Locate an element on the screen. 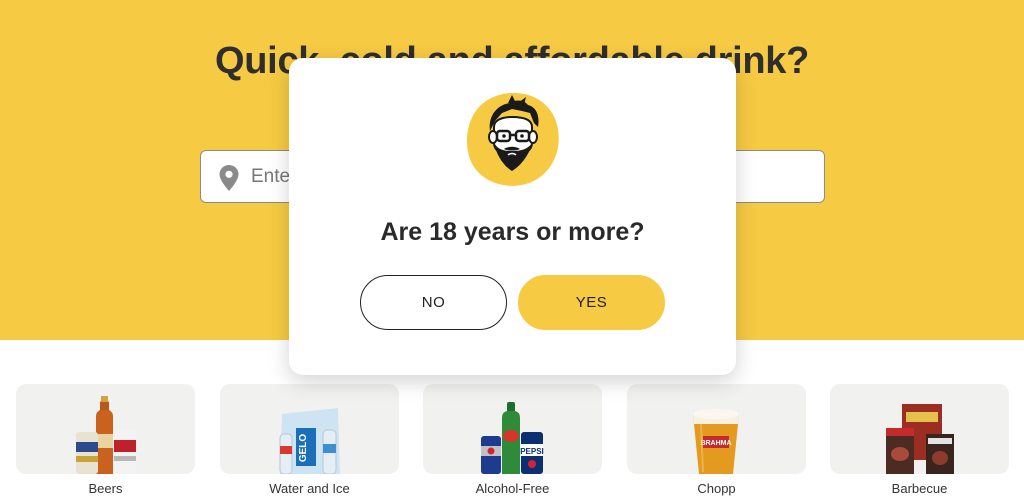 This screenshot has height=503, width=1024. category-alcohol-free: PEPSI Alcohol-Free is located at coordinates (512, 443).